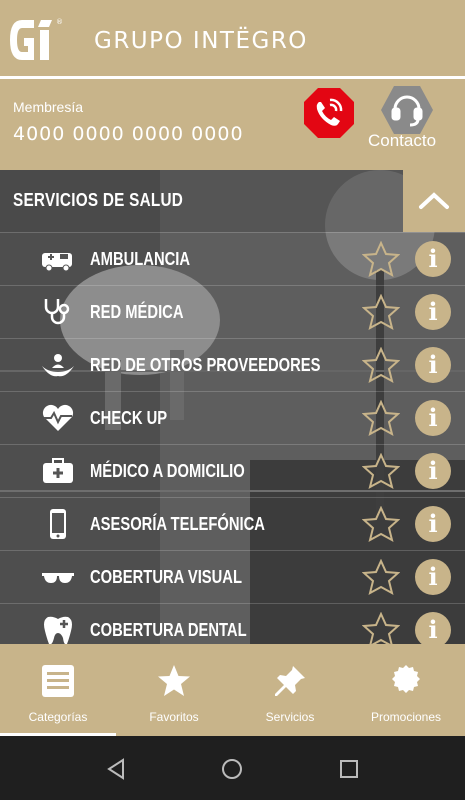  Describe the element at coordinates (174, 717) in the screenshot. I see `nav-label: Favoritos` at that location.